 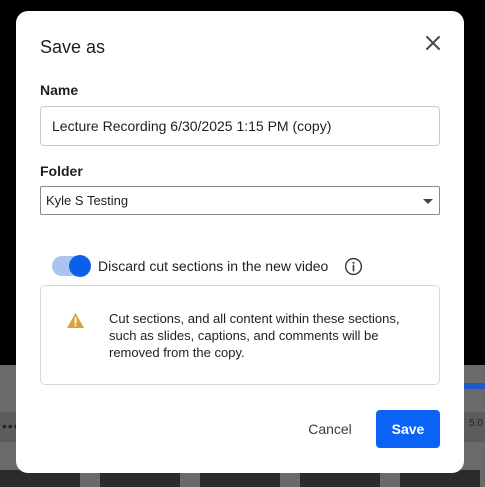 What do you see at coordinates (353, 266) in the screenshot?
I see `info-icon` at bounding box center [353, 266].